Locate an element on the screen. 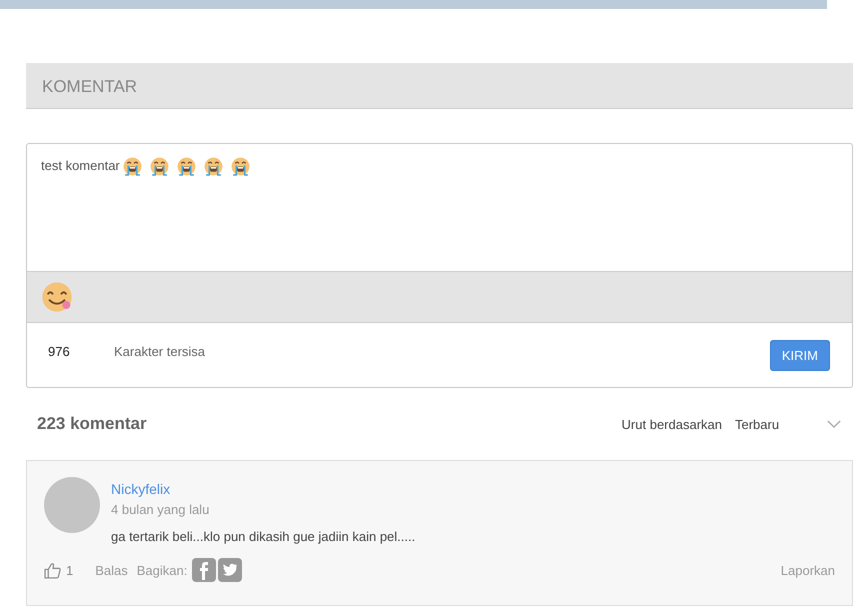 The image size is (867, 615). smiley-icon is located at coordinates (57, 297).